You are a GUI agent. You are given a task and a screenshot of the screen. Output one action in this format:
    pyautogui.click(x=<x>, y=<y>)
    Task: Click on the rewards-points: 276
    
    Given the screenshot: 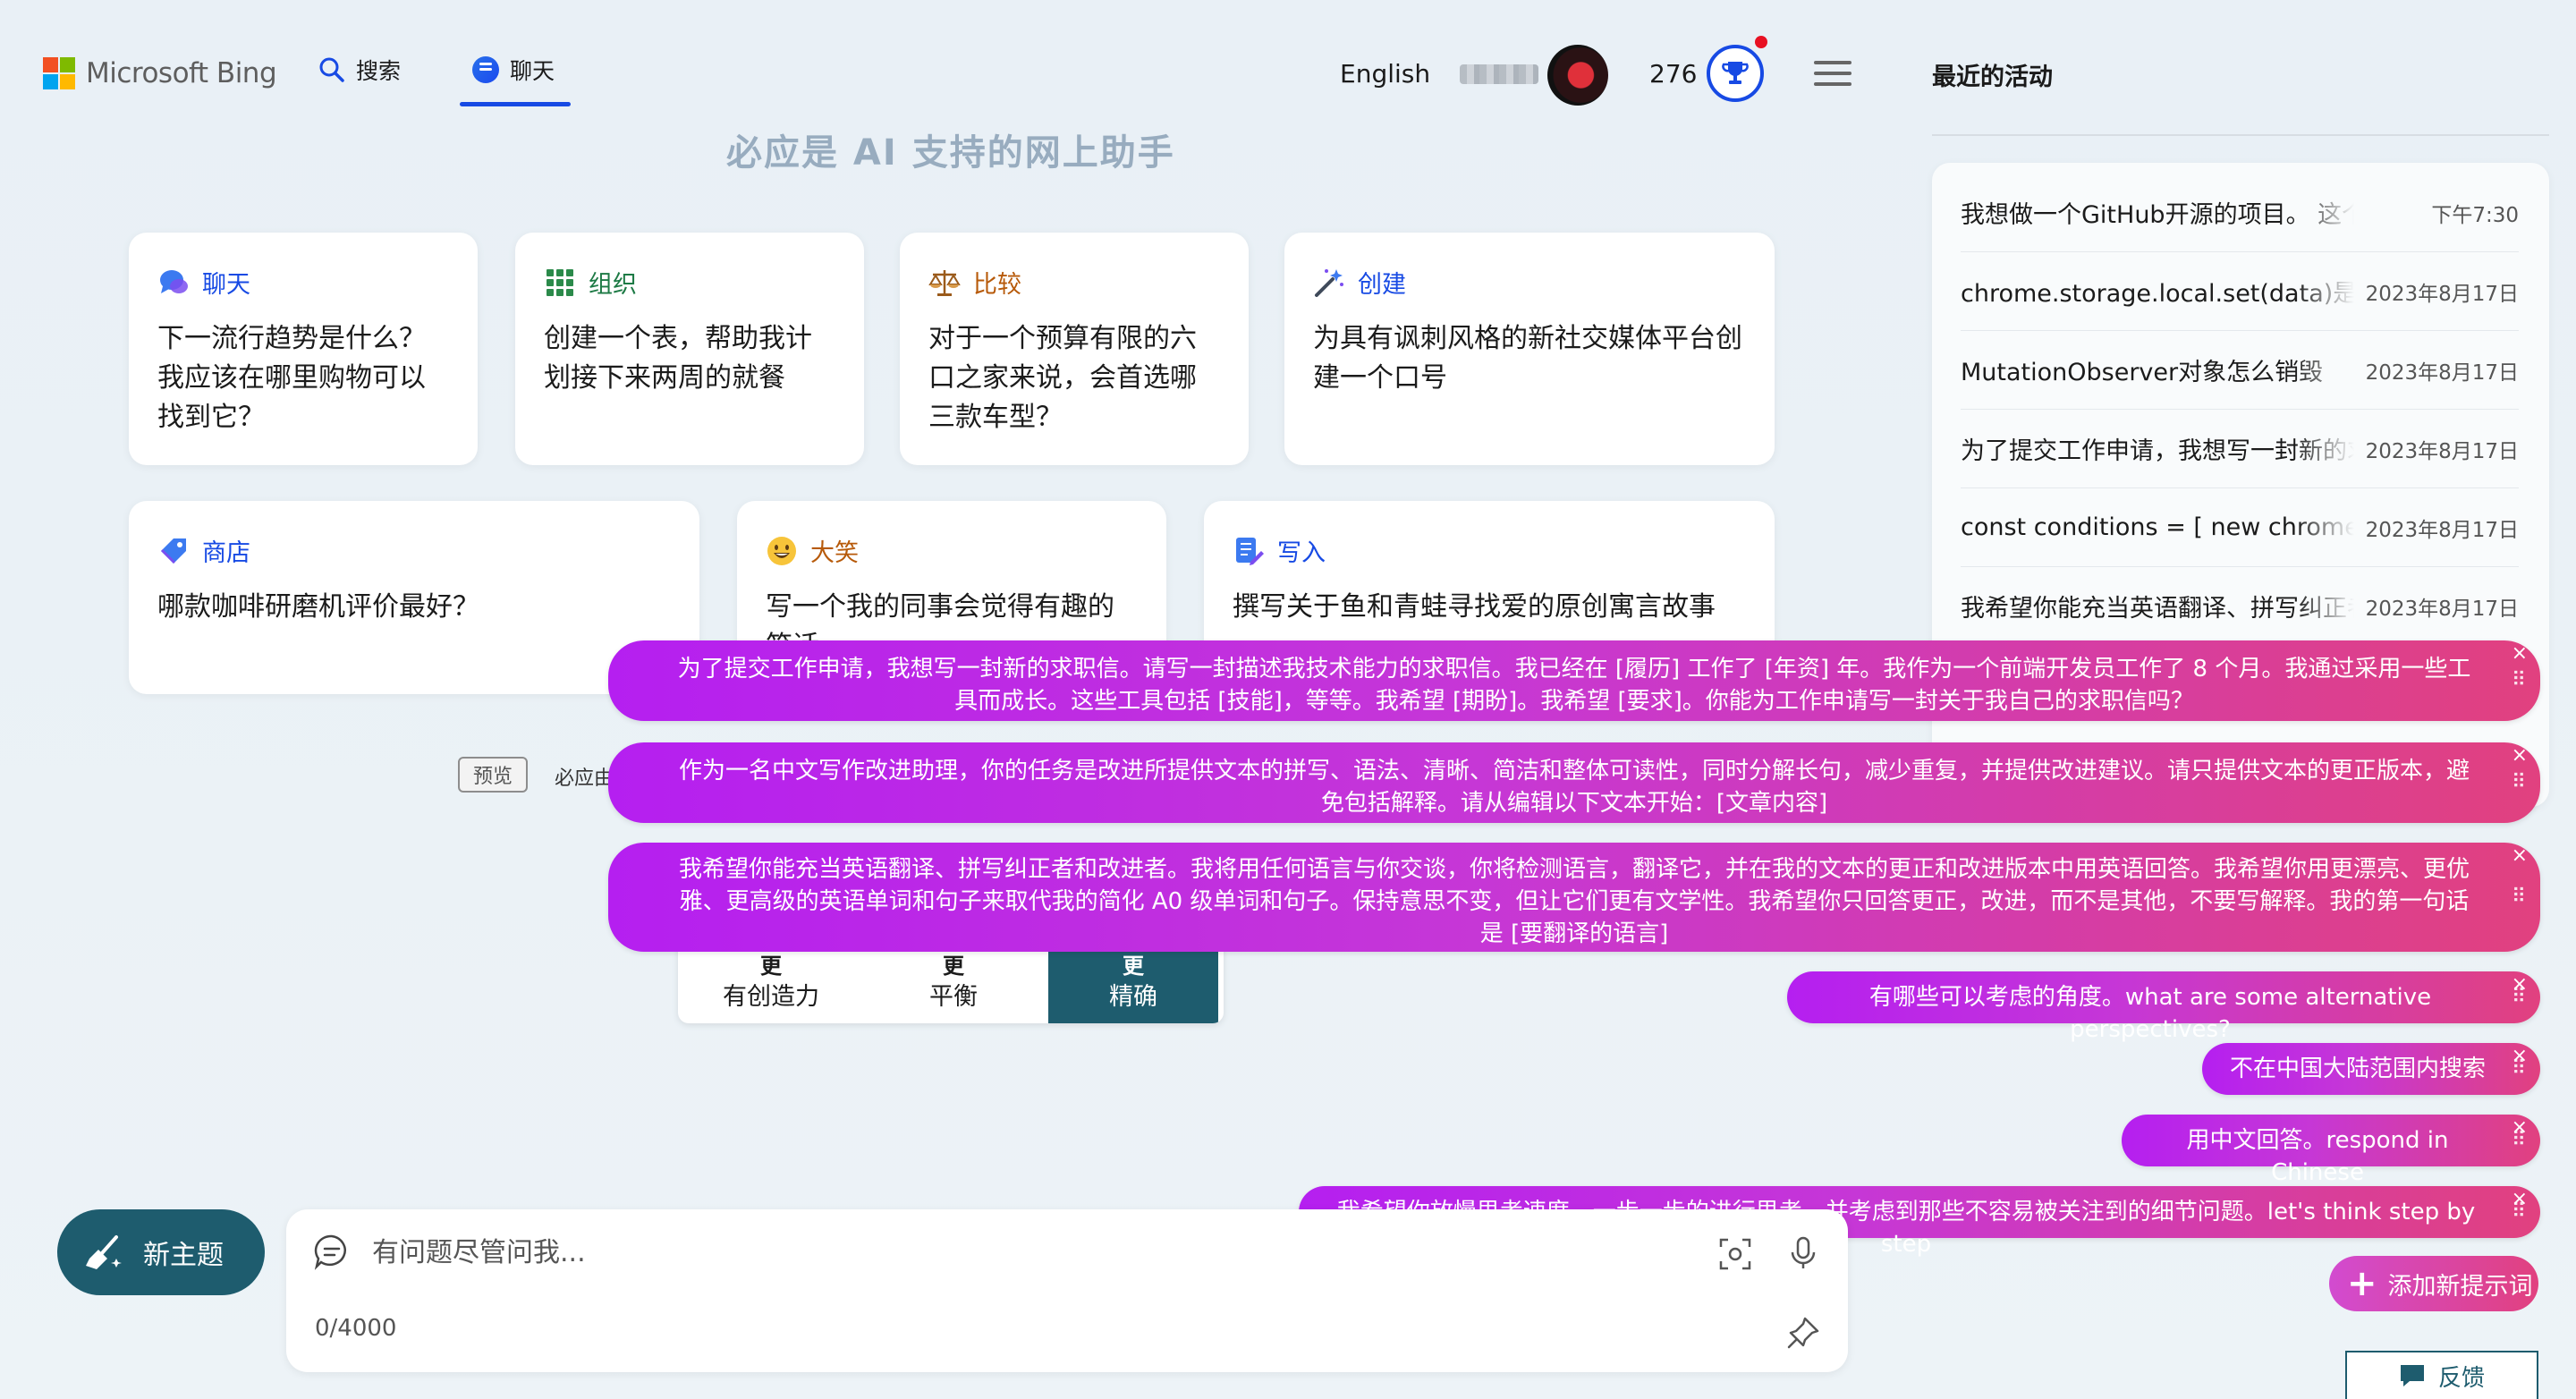 What is the action you would take?
    pyautogui.click(x=1673, y=74)
    